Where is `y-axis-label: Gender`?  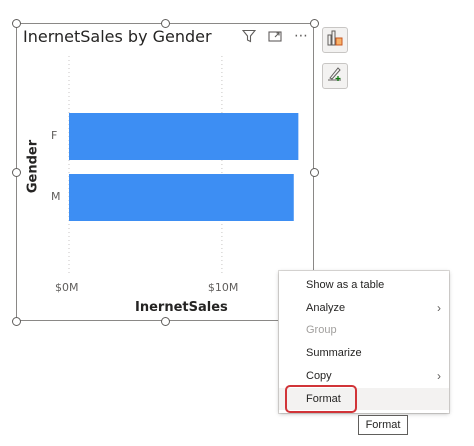
y-axis-label: Gender is located at coordinates (33, 166).